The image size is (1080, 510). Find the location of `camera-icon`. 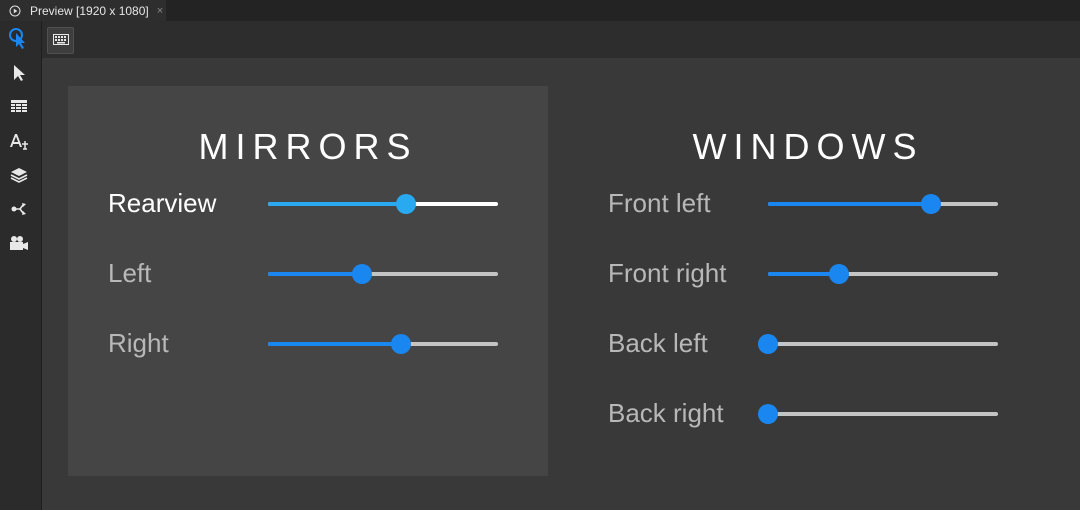

camera-icon is located at coordinates (19, 243).